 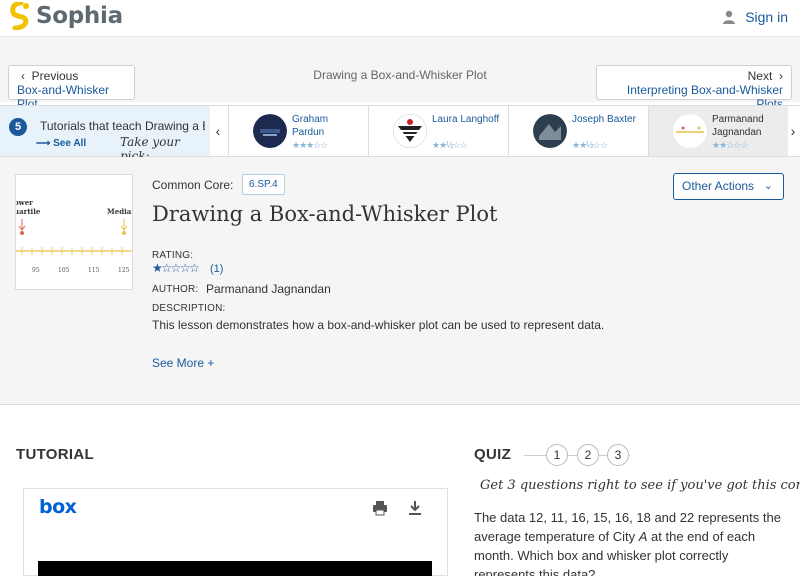 I want to click on lesson-preview-image: ower uartile Median 95 105 115 125, so click(x=74, y=232).